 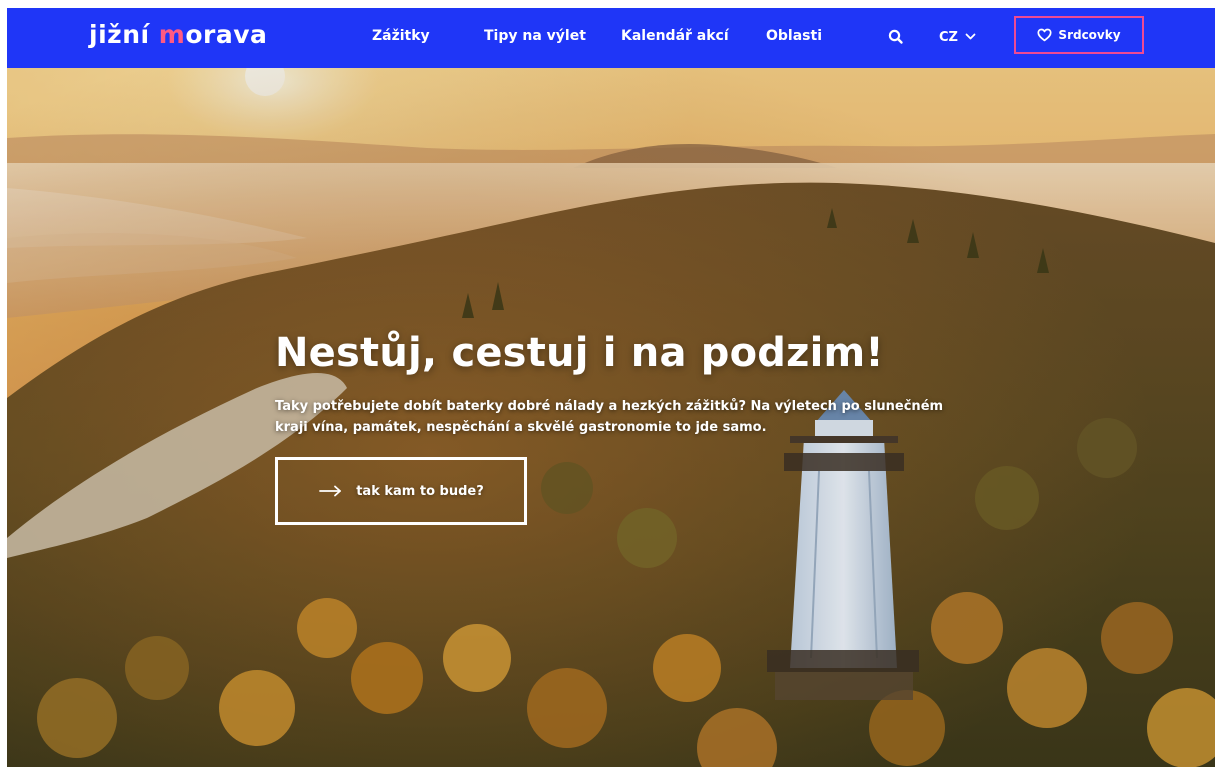 I want to click on search-icon, so click(x=895, y=36).